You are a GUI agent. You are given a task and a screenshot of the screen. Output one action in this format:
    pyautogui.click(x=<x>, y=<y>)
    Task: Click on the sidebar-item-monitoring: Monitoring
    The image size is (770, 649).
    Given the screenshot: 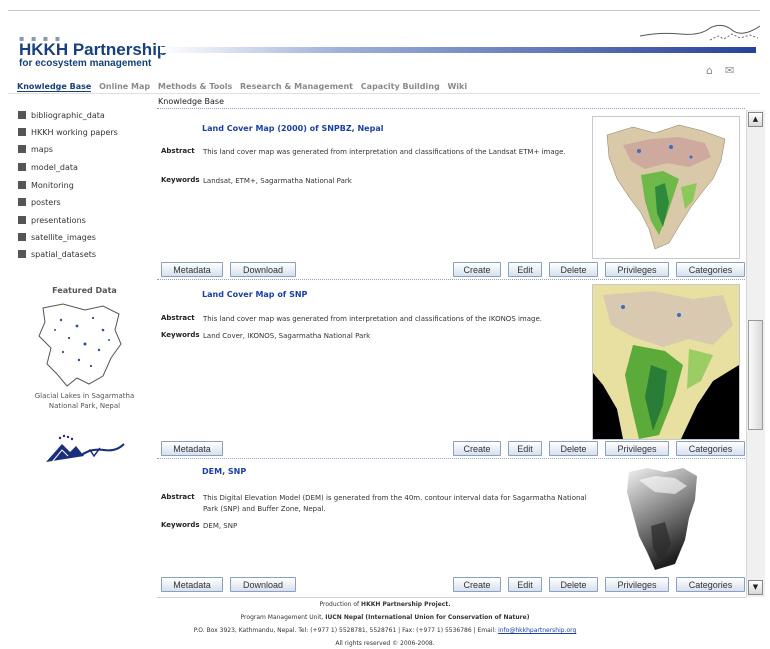 What is the action you would take?
    pyautogui.click(x=46, y=185)
    